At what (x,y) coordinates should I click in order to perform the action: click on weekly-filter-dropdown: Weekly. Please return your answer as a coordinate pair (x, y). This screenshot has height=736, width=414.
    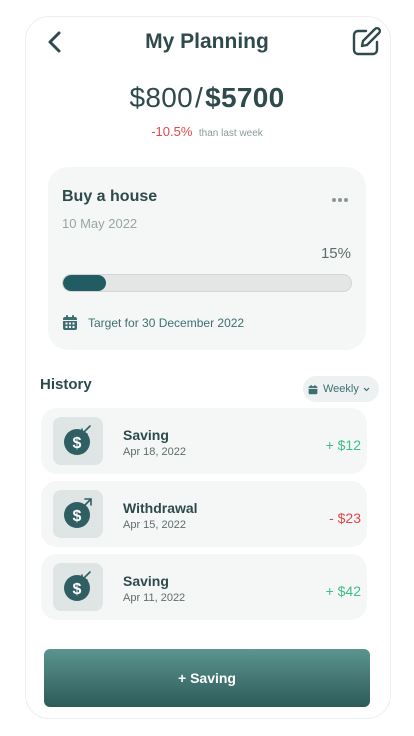
    Looking at the image, I should click on (341, 389).